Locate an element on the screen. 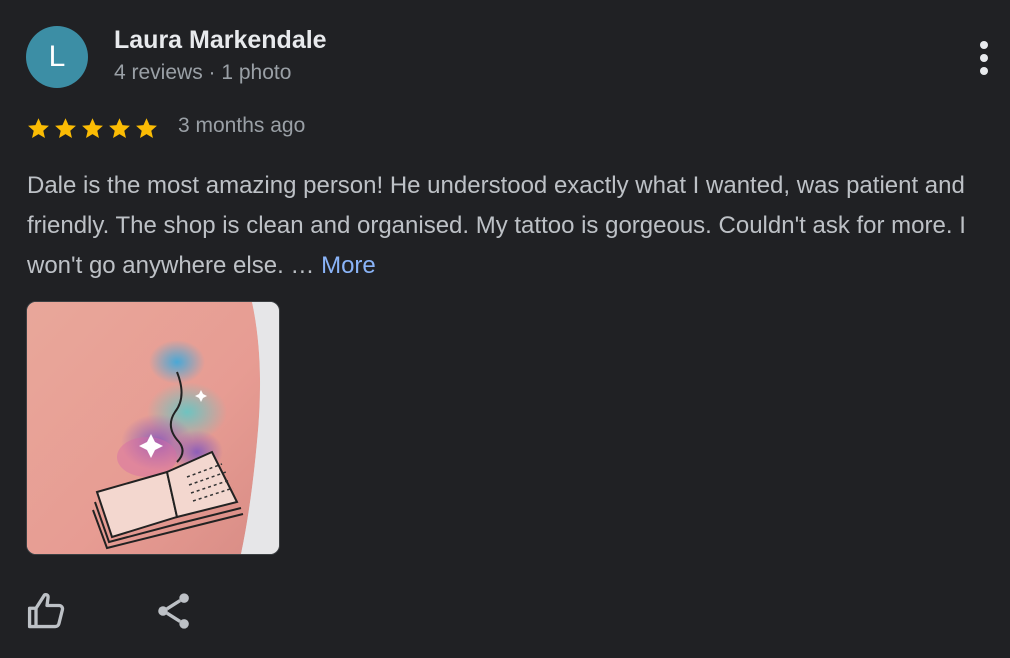 The width and height of the screenshot is (1010, 658). like-button is located at coordinates (47, 611).